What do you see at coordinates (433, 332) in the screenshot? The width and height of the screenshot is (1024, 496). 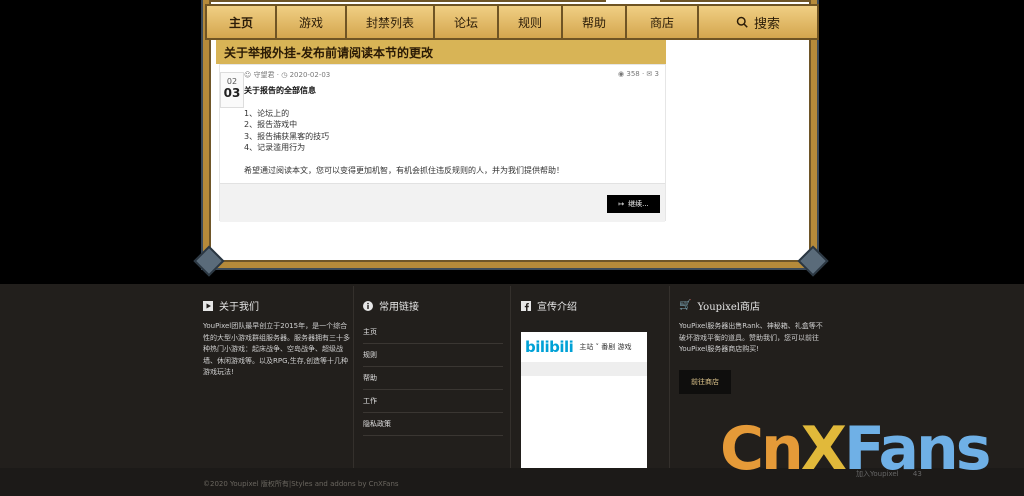 I see `footer-link-home: 主页` at bounding box center [433, 332].